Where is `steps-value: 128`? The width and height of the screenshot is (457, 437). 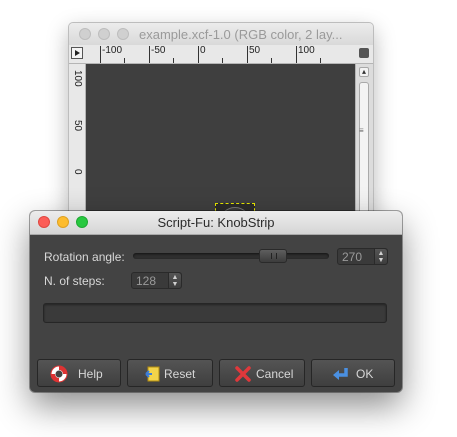 steps-value: 128 is located at coordinates (146, 281).